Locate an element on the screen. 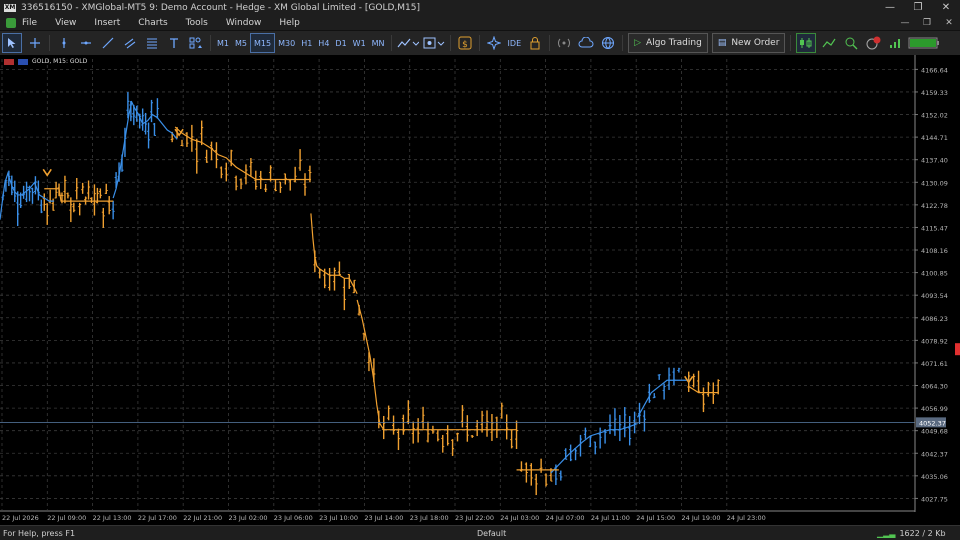  x-tick-label: 24 Jul 07:00 is located at coordinates (565, 518).